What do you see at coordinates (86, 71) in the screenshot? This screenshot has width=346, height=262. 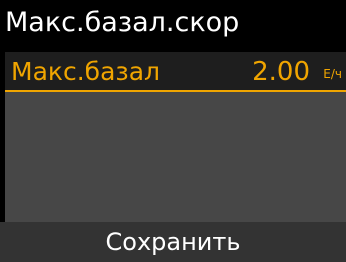 I see `setting-label: Макс.базал` at bounding box center [86, 71].